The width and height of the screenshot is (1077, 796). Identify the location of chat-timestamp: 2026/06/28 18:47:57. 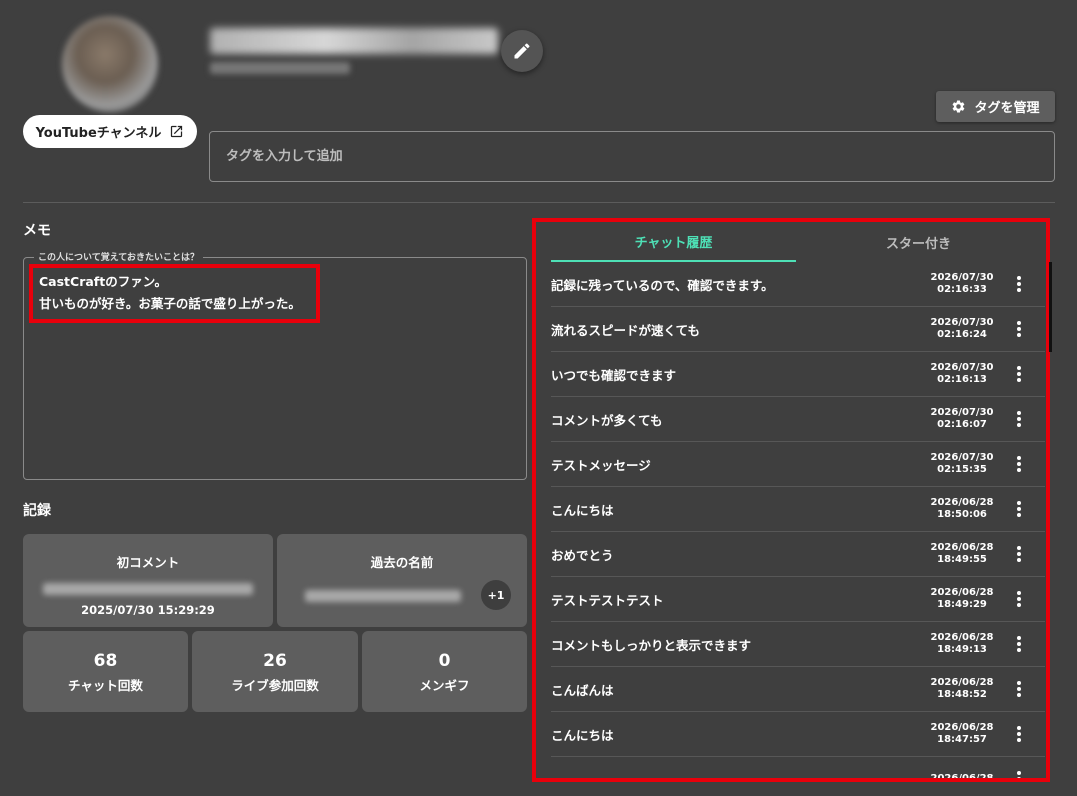
(962, 734).